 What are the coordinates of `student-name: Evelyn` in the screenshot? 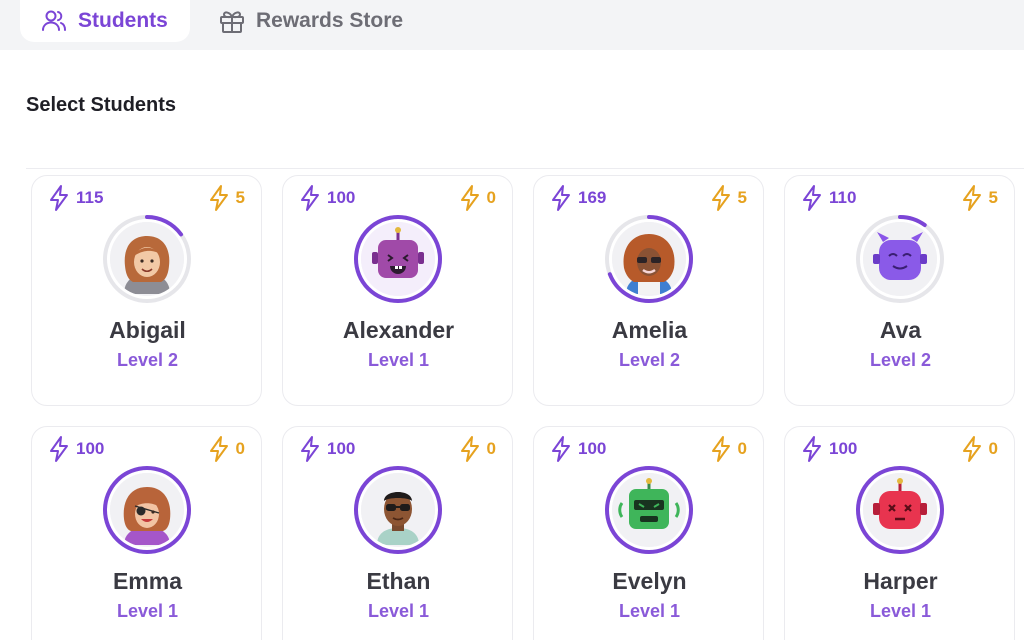 It's located at (649, 581).